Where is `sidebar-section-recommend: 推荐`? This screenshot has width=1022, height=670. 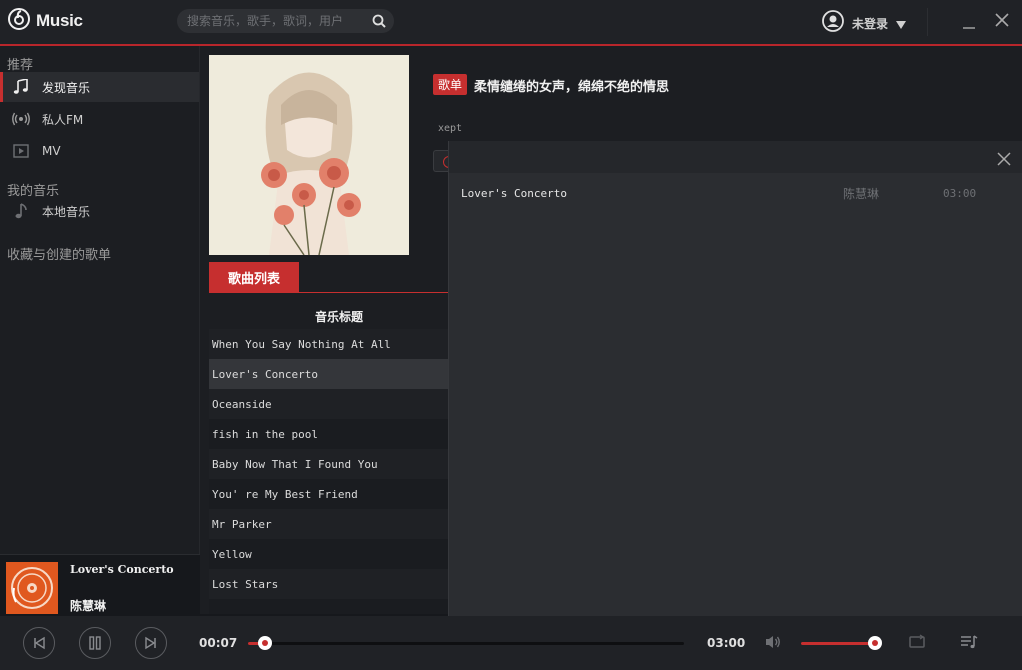
sidebar-section-recommend: 推荐 is located at coordinates (20, 65).